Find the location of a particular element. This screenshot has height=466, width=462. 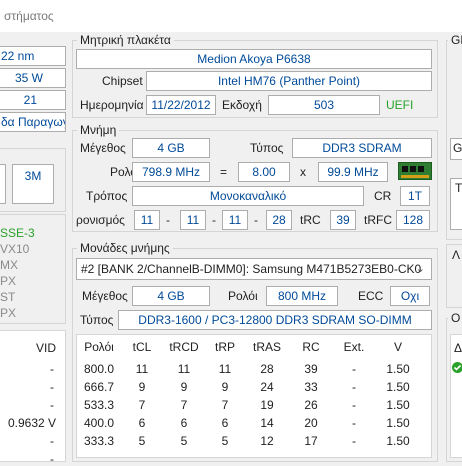

column-header: Ext. is located at coordinates (354, 347).